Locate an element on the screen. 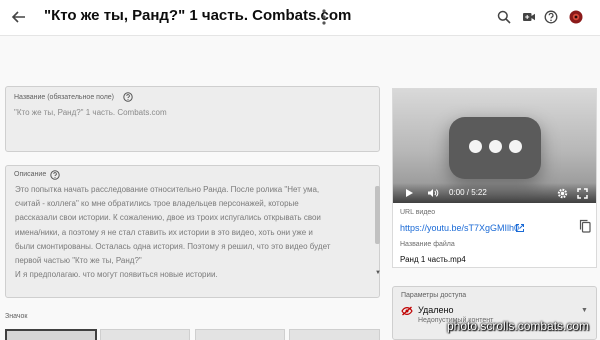 Image resolution: width=600 pixels, height=340 pixels. avatar is located at coordinates (576, 17).